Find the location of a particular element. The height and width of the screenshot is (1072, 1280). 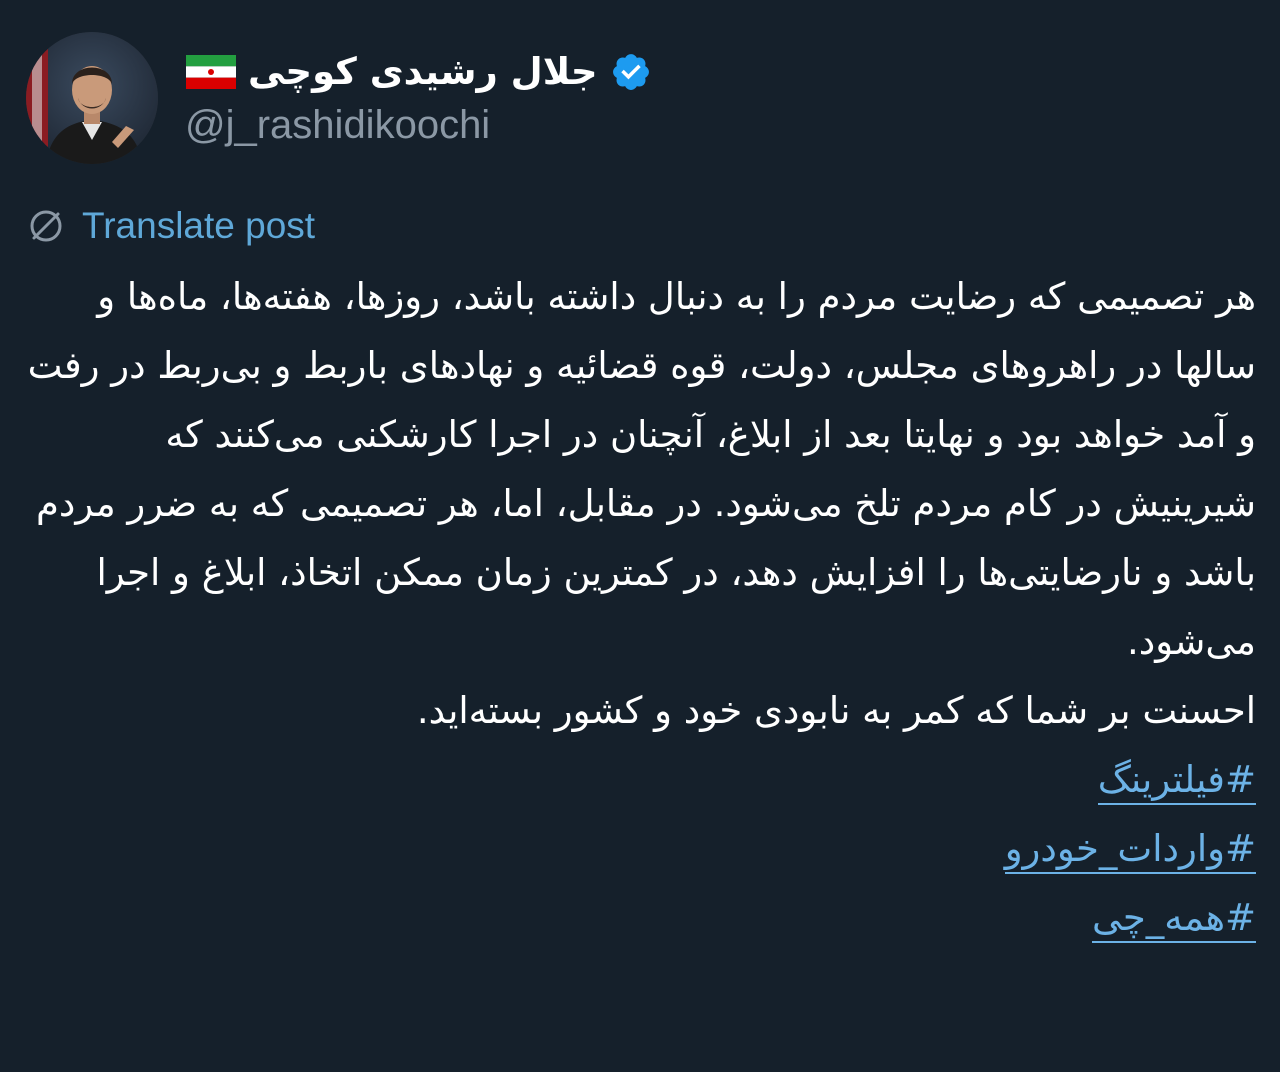

hashtag-link: #واردات_خودرو is located at coordinates (638, 848).